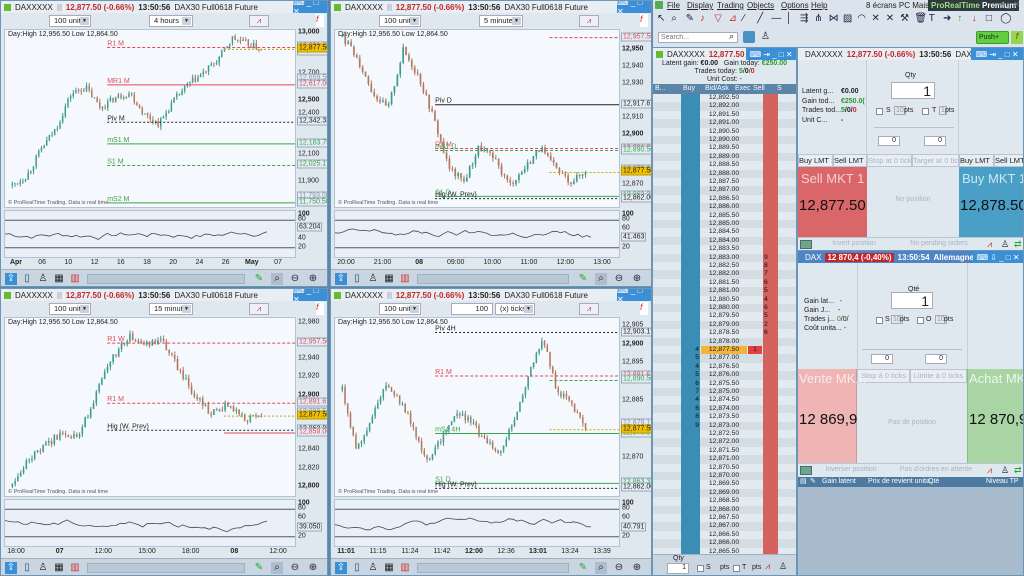 Image resolution: width=1024 pixels, height=576 pixels. Describe the element at coordinates (876, 18) in the screenshot. I see `cross-tool-icon: ✕` at that location.